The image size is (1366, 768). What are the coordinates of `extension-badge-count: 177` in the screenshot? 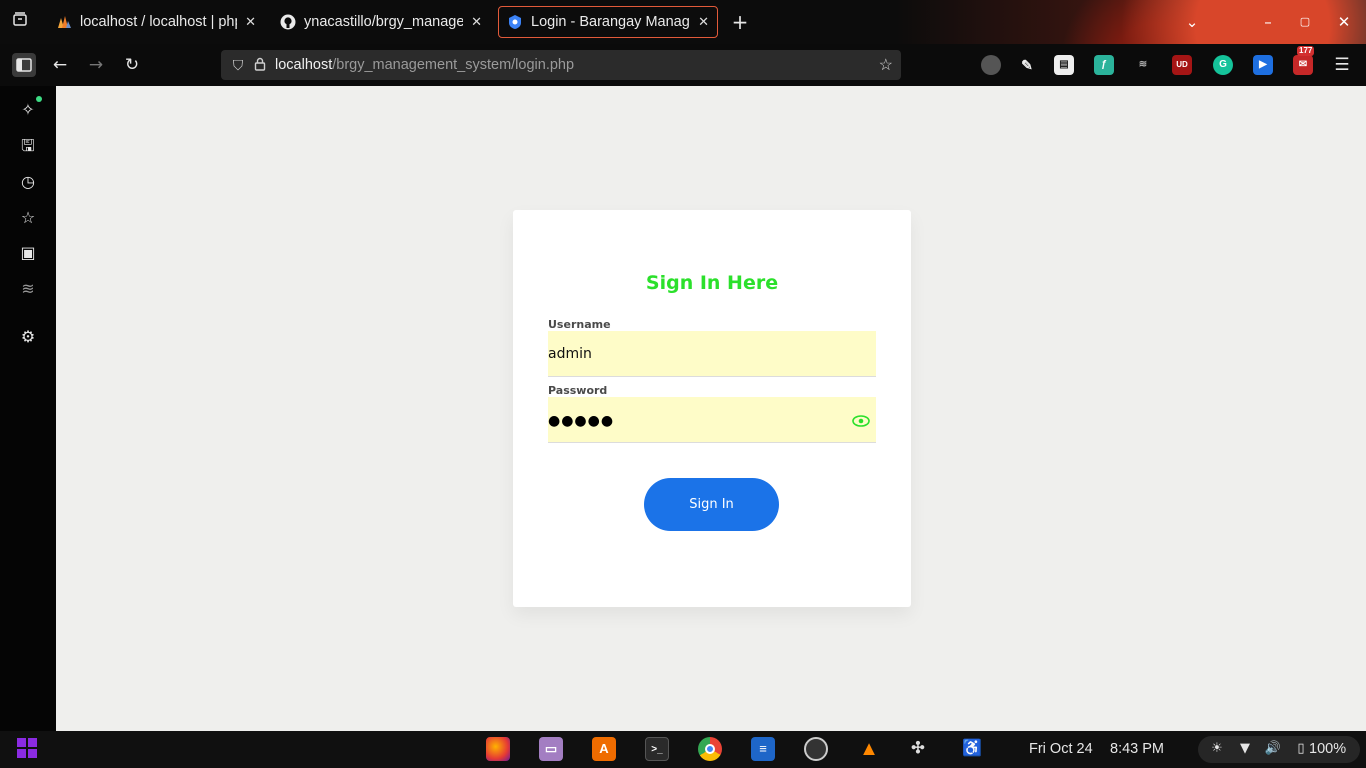 It's located at (1306, 51).